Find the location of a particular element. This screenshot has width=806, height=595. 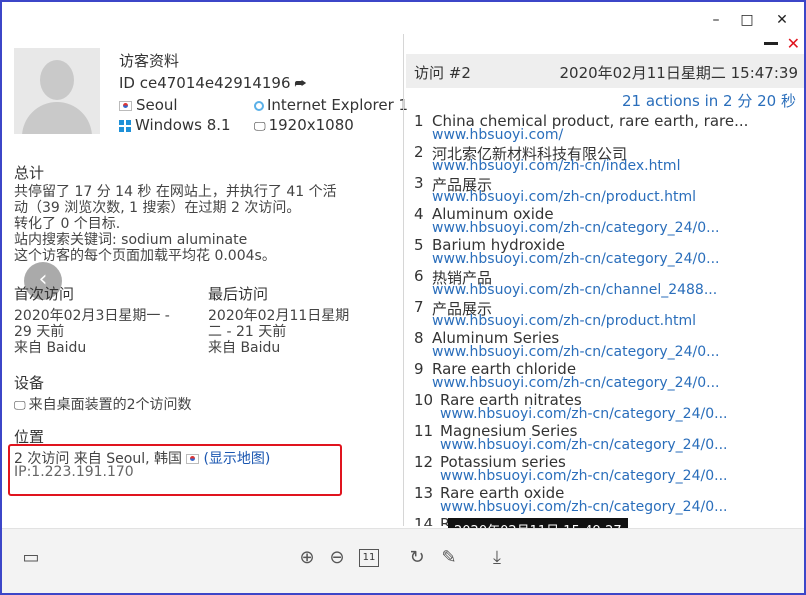

action-number: 3 is located at coordinates (419, 183).